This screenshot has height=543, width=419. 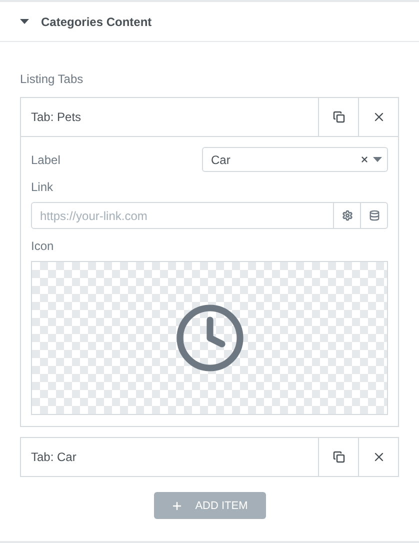 I want to click on settings-button, so click(x=347, y=215).